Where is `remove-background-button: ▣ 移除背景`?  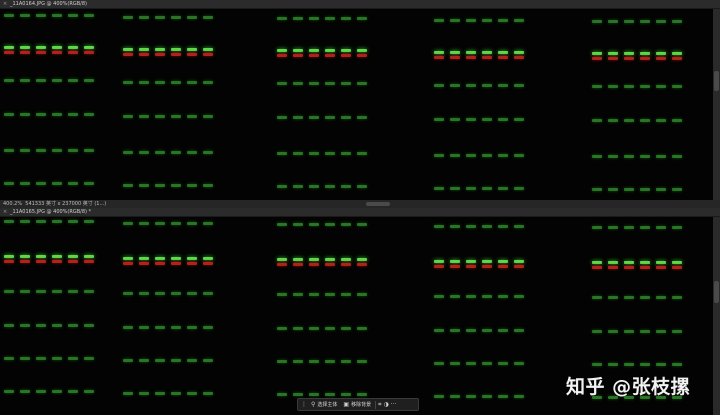 remove-background-button: ▣ 移除背景 is located at coordinates (357, 404).